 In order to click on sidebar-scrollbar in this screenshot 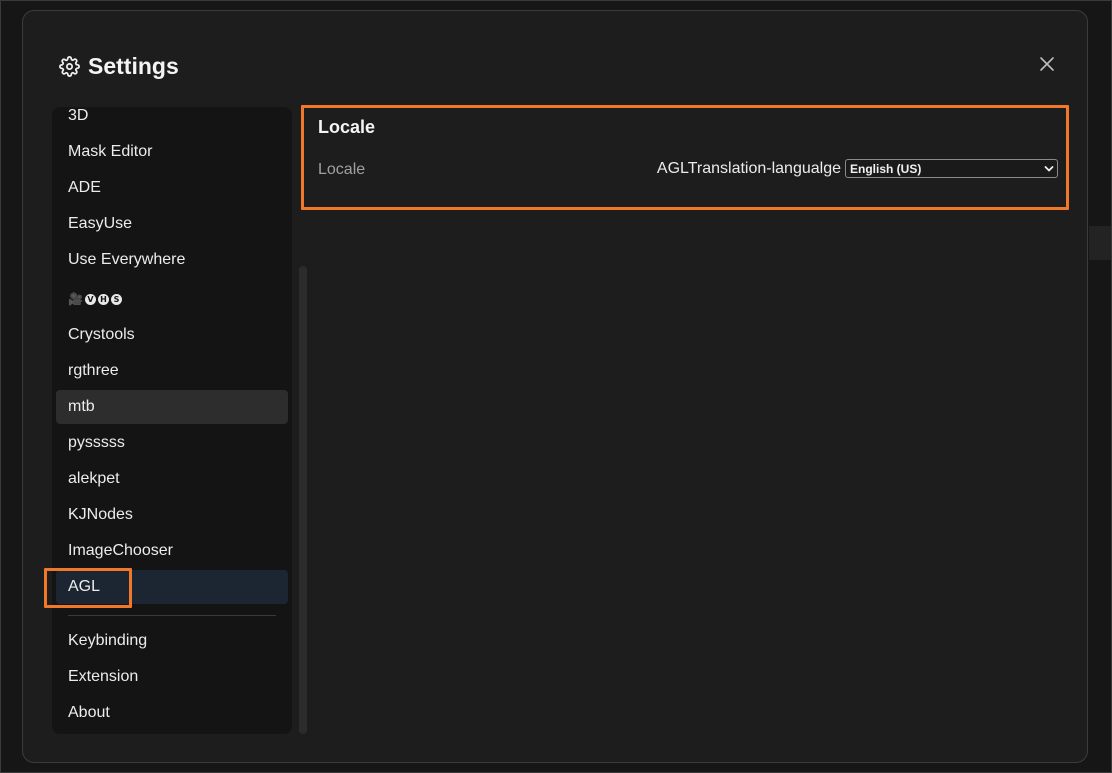, I will do `click(303, 500)`.